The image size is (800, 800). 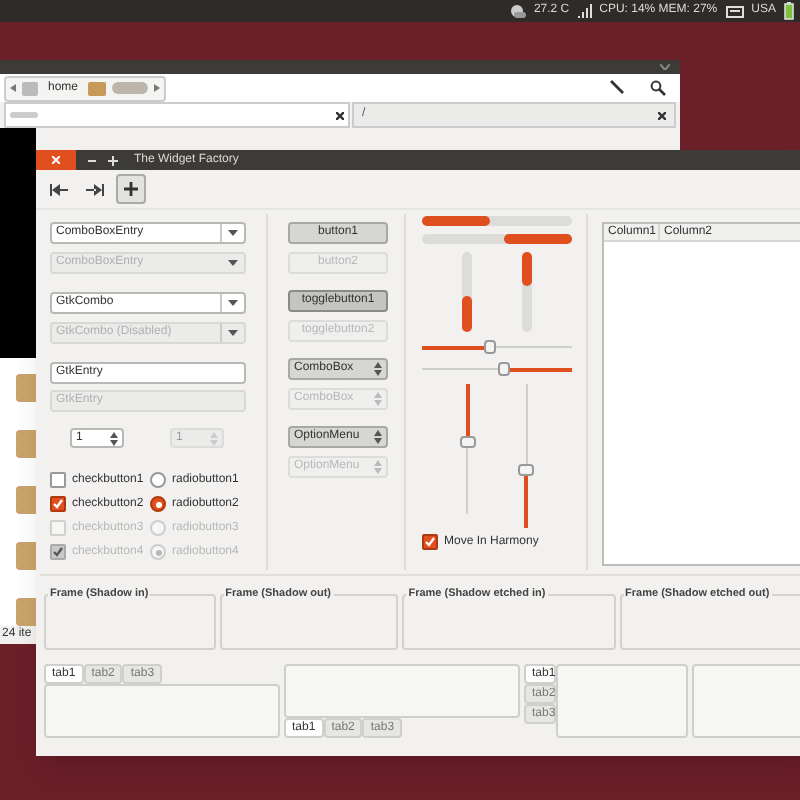 I want to click on weather-icon, so click(x=517, y=11).